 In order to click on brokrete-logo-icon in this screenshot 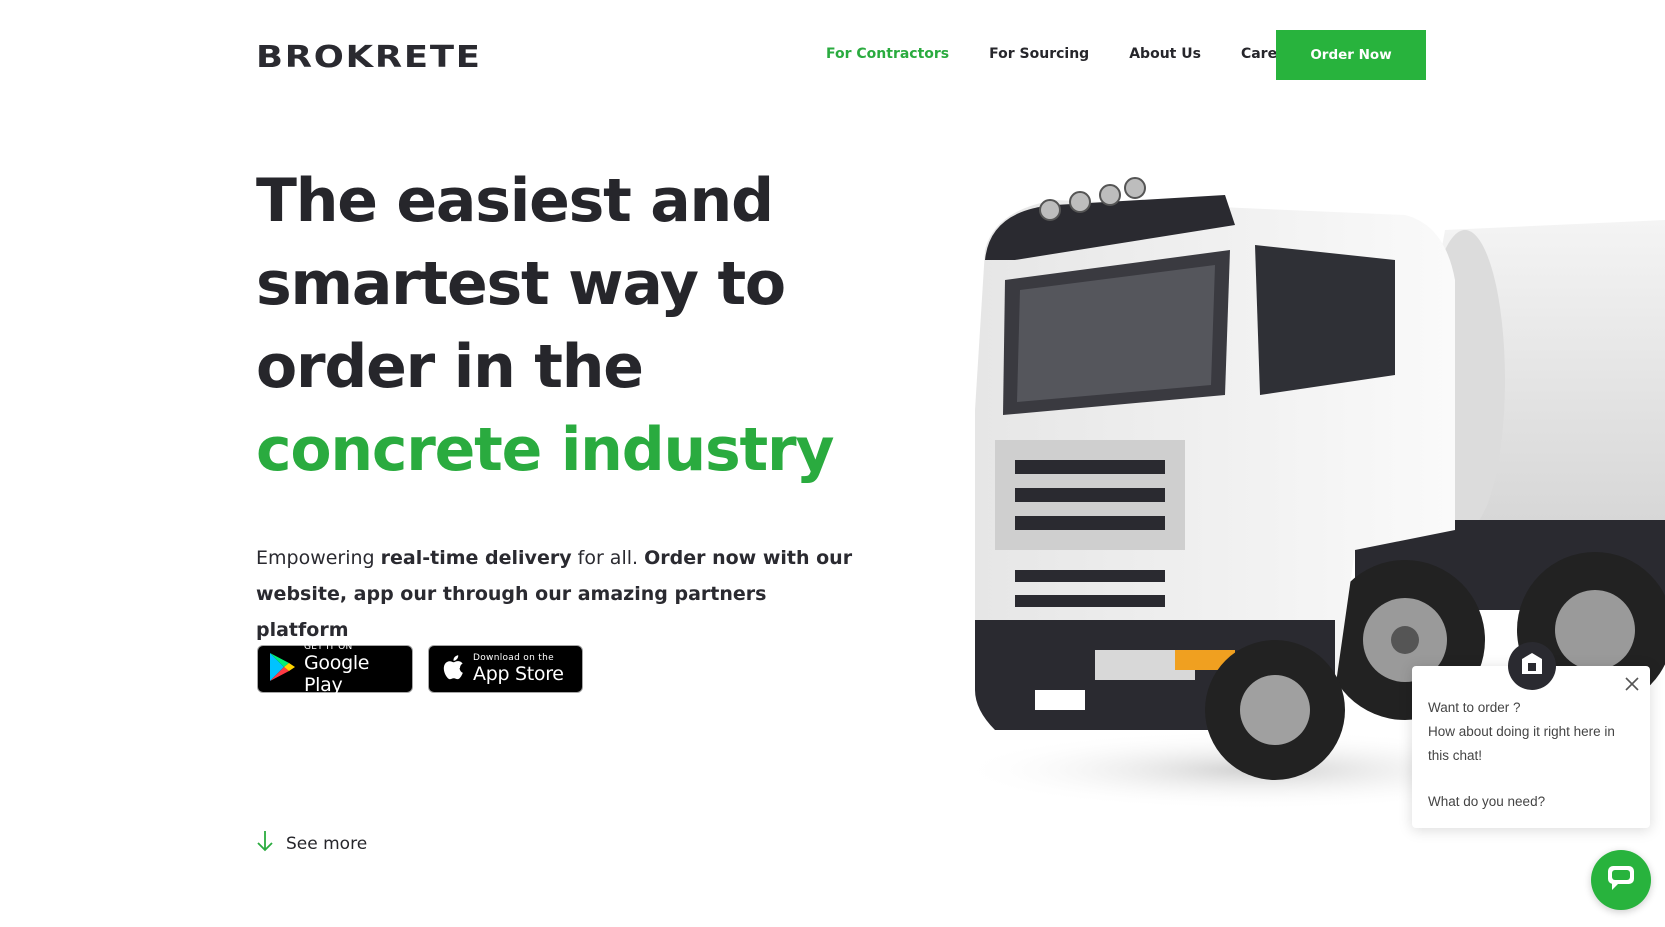, I will do `click(1532, 666)`.